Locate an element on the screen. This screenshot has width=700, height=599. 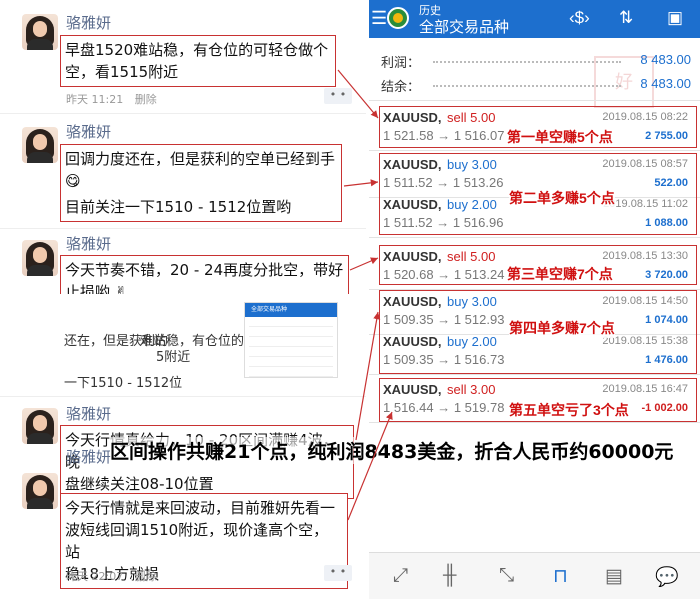
annotation: 第四单多赚7个点 is located at coordinates (562, 328).